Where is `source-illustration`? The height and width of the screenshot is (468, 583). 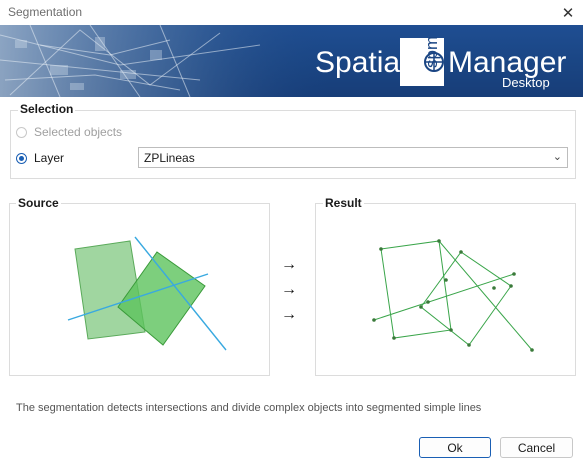
source-illustration is located at coordinates (147, 293).